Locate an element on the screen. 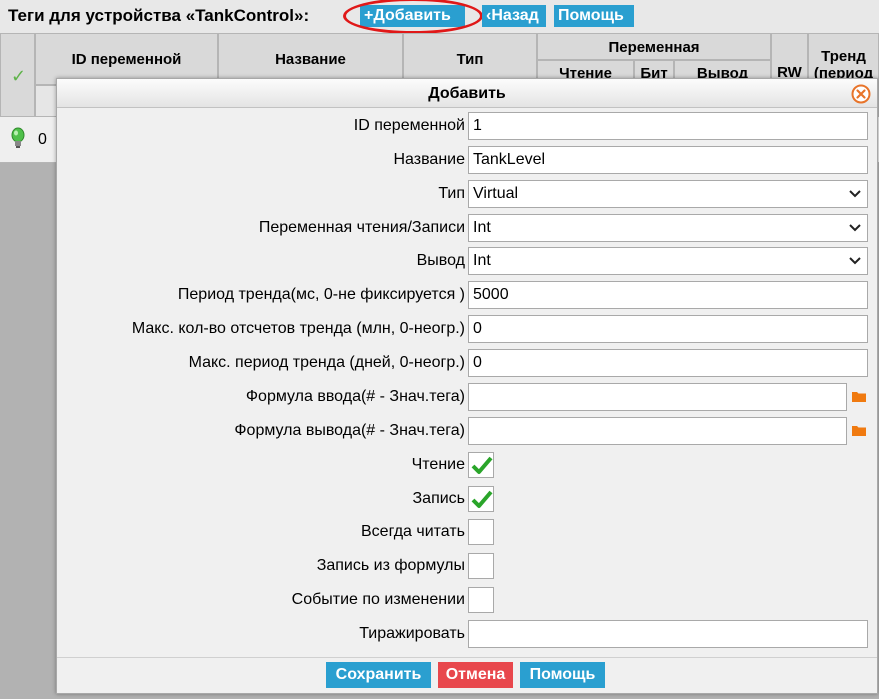 The width and height of the screenshot is (879, 699). page-title: Теги для устройства «TankControl»: is located at coordinates (159, 15).